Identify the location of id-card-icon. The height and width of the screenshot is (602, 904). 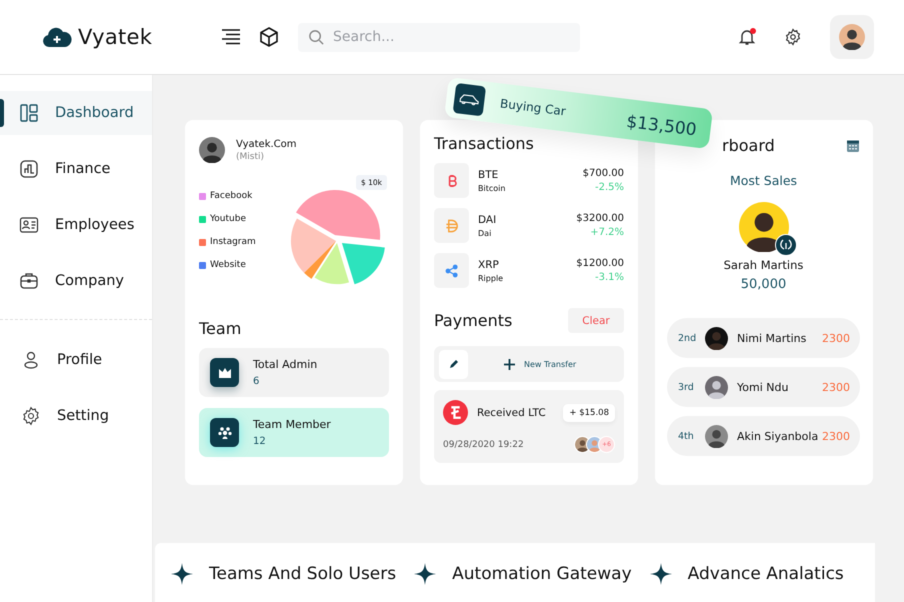
(29, 225).